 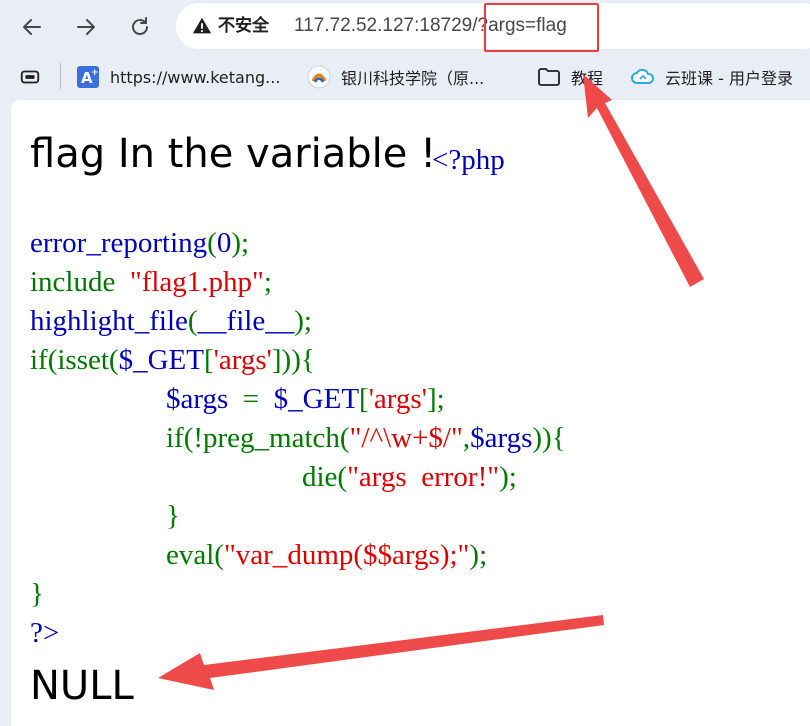 I want to click on college-favicon-icon, so click(x=319, y=77).